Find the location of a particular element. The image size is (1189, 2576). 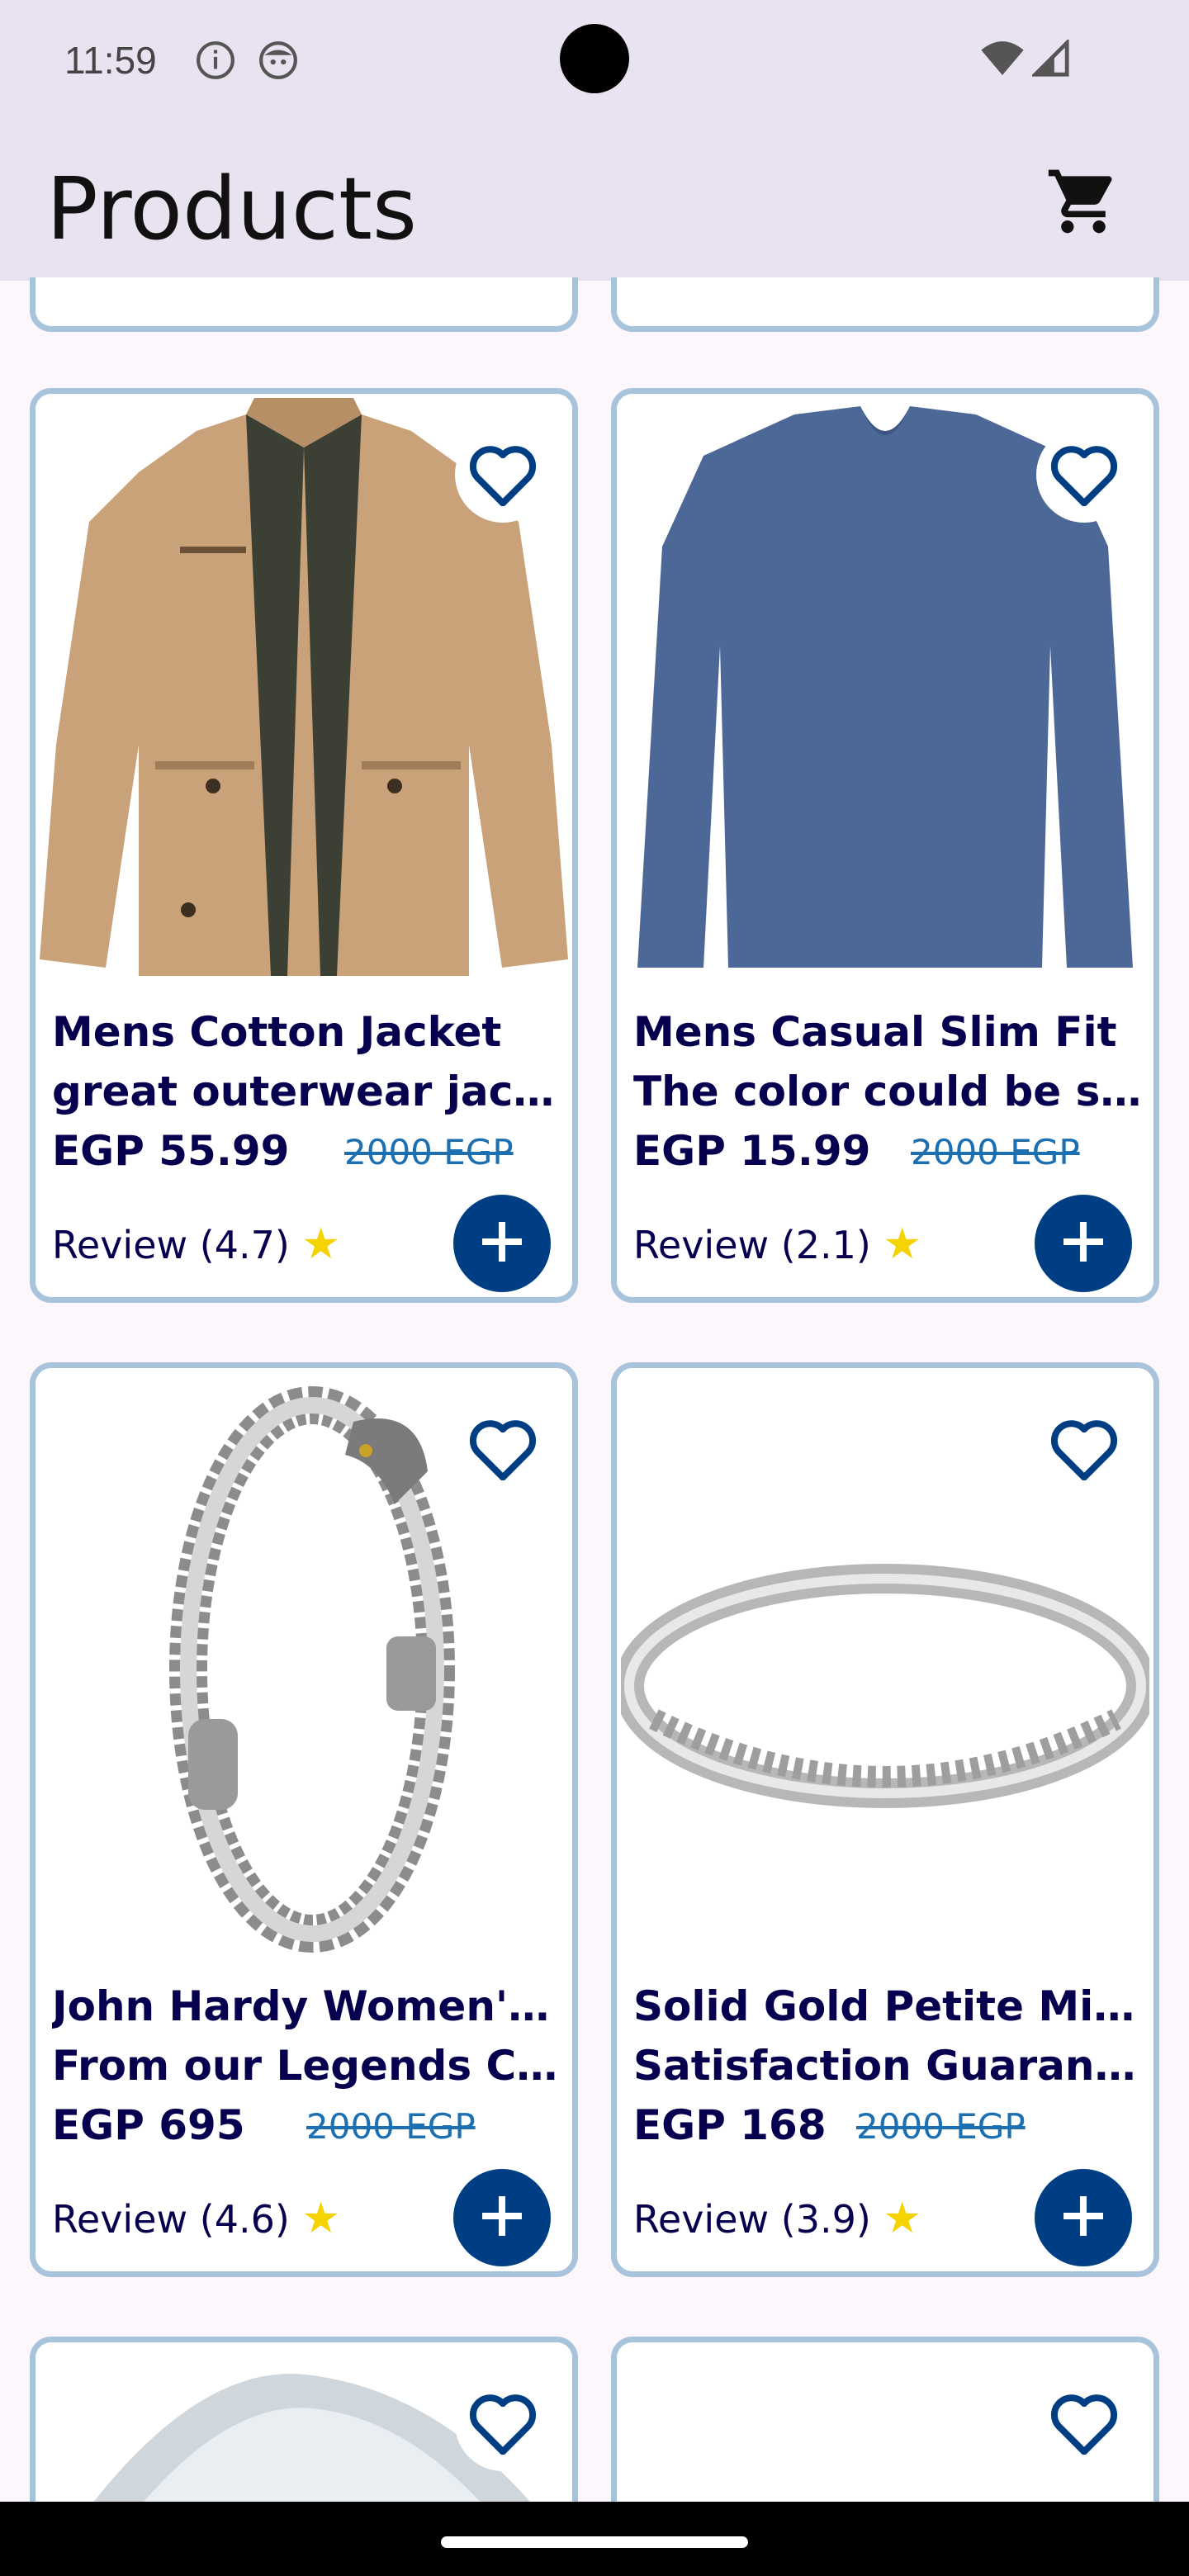

product-title-line1: Mens Casual Slim Fit is located at coordinates (875, 1032).